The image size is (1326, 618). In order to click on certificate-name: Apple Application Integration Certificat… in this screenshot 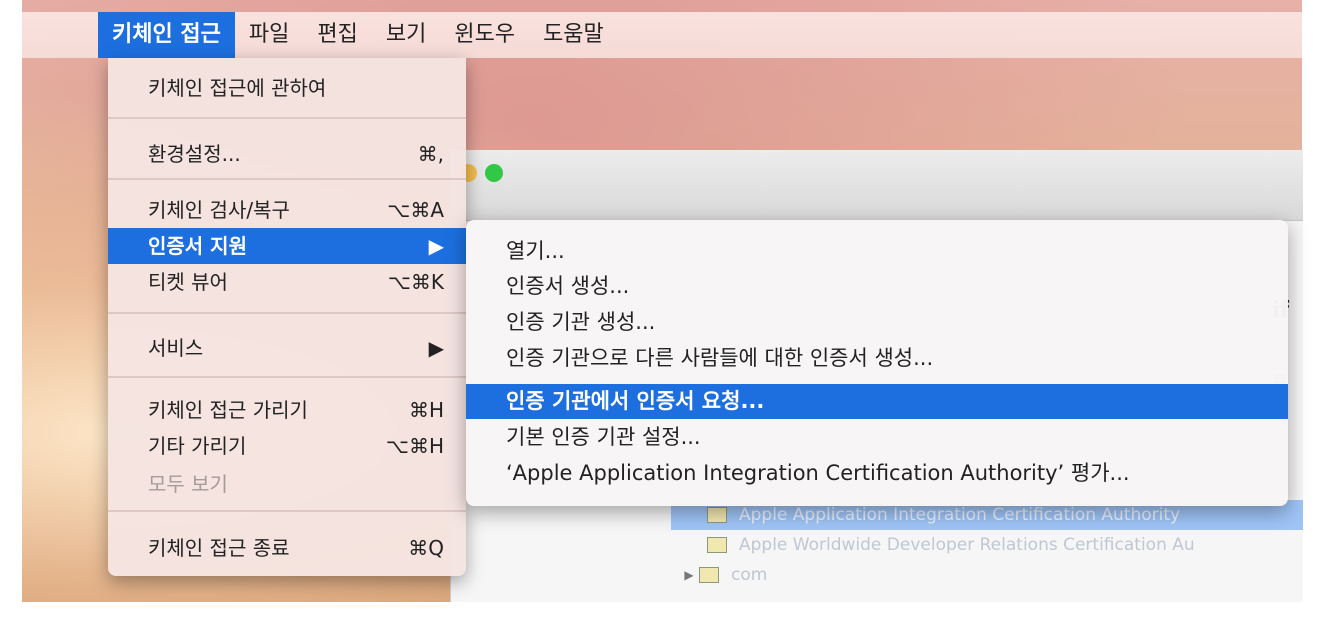, I will do `click(960, 515)`.